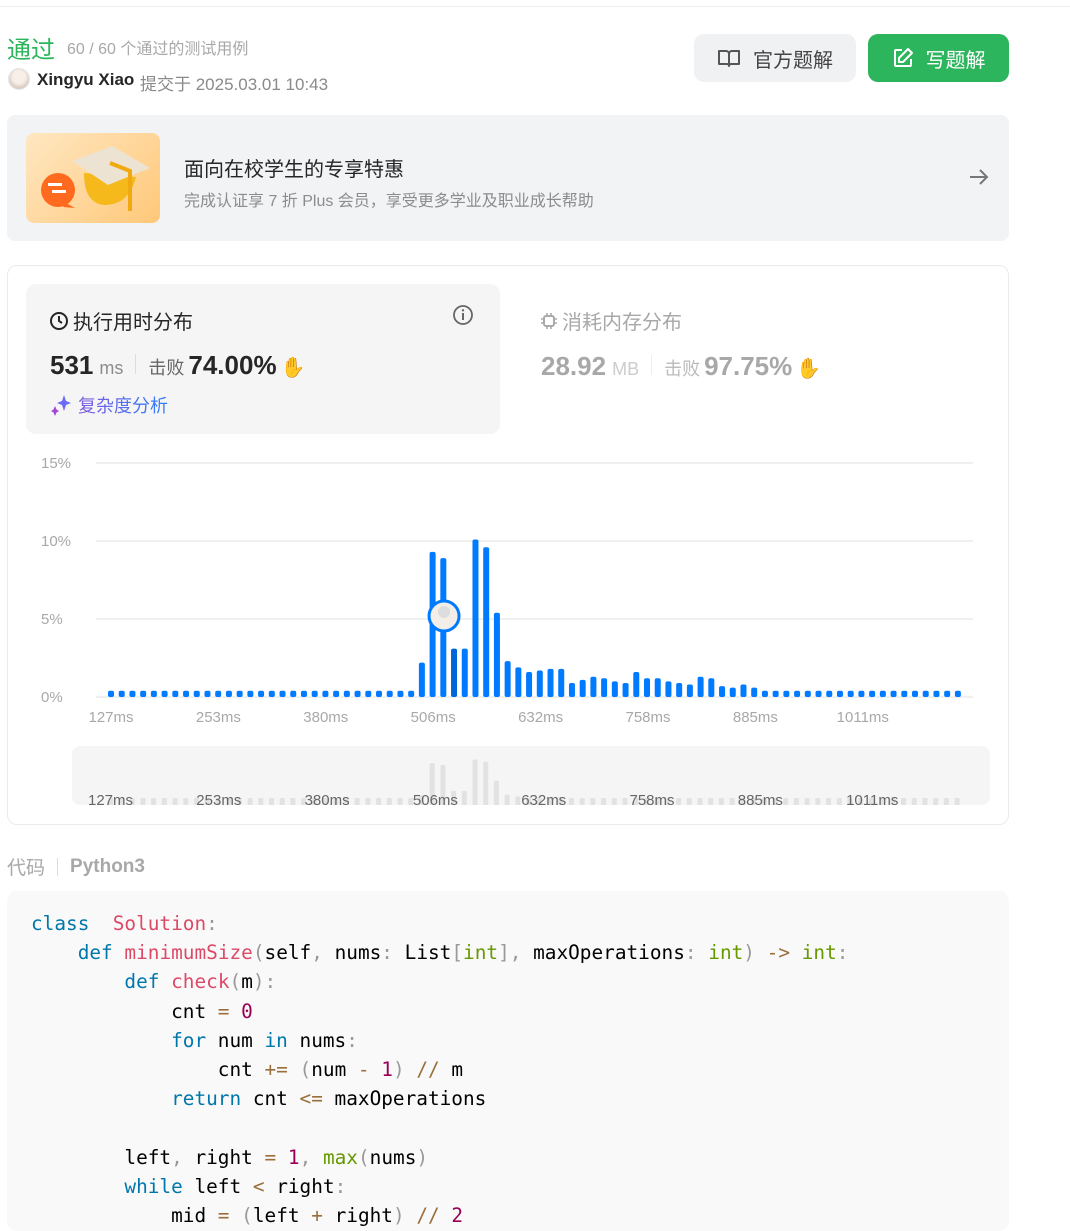 Image resolution: width=1070 pixels, height=1231 pixels. I want to click on divider, so click(58, 866).